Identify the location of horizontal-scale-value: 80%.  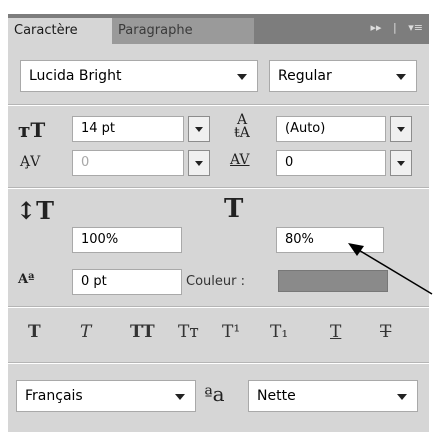
(299, 239).